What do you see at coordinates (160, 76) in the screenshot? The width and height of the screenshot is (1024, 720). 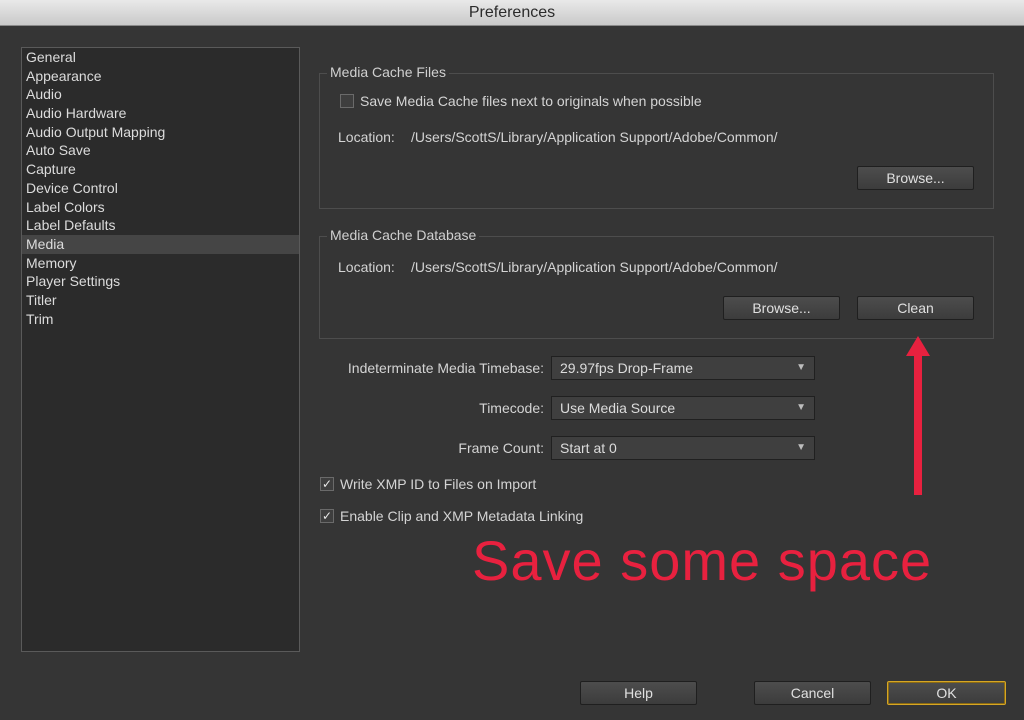 I see `sidebar-item-appearance: Appearance` at bounding box center [160, 76].